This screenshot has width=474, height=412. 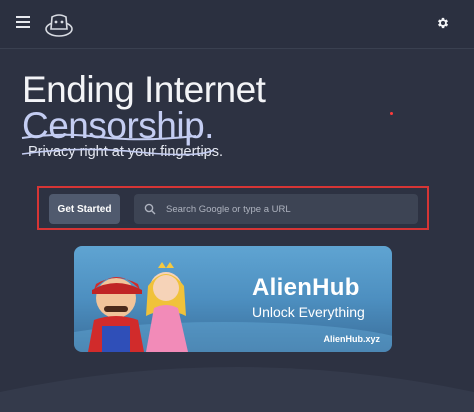 I want to click on search-bar, so click(x=276, y=209).